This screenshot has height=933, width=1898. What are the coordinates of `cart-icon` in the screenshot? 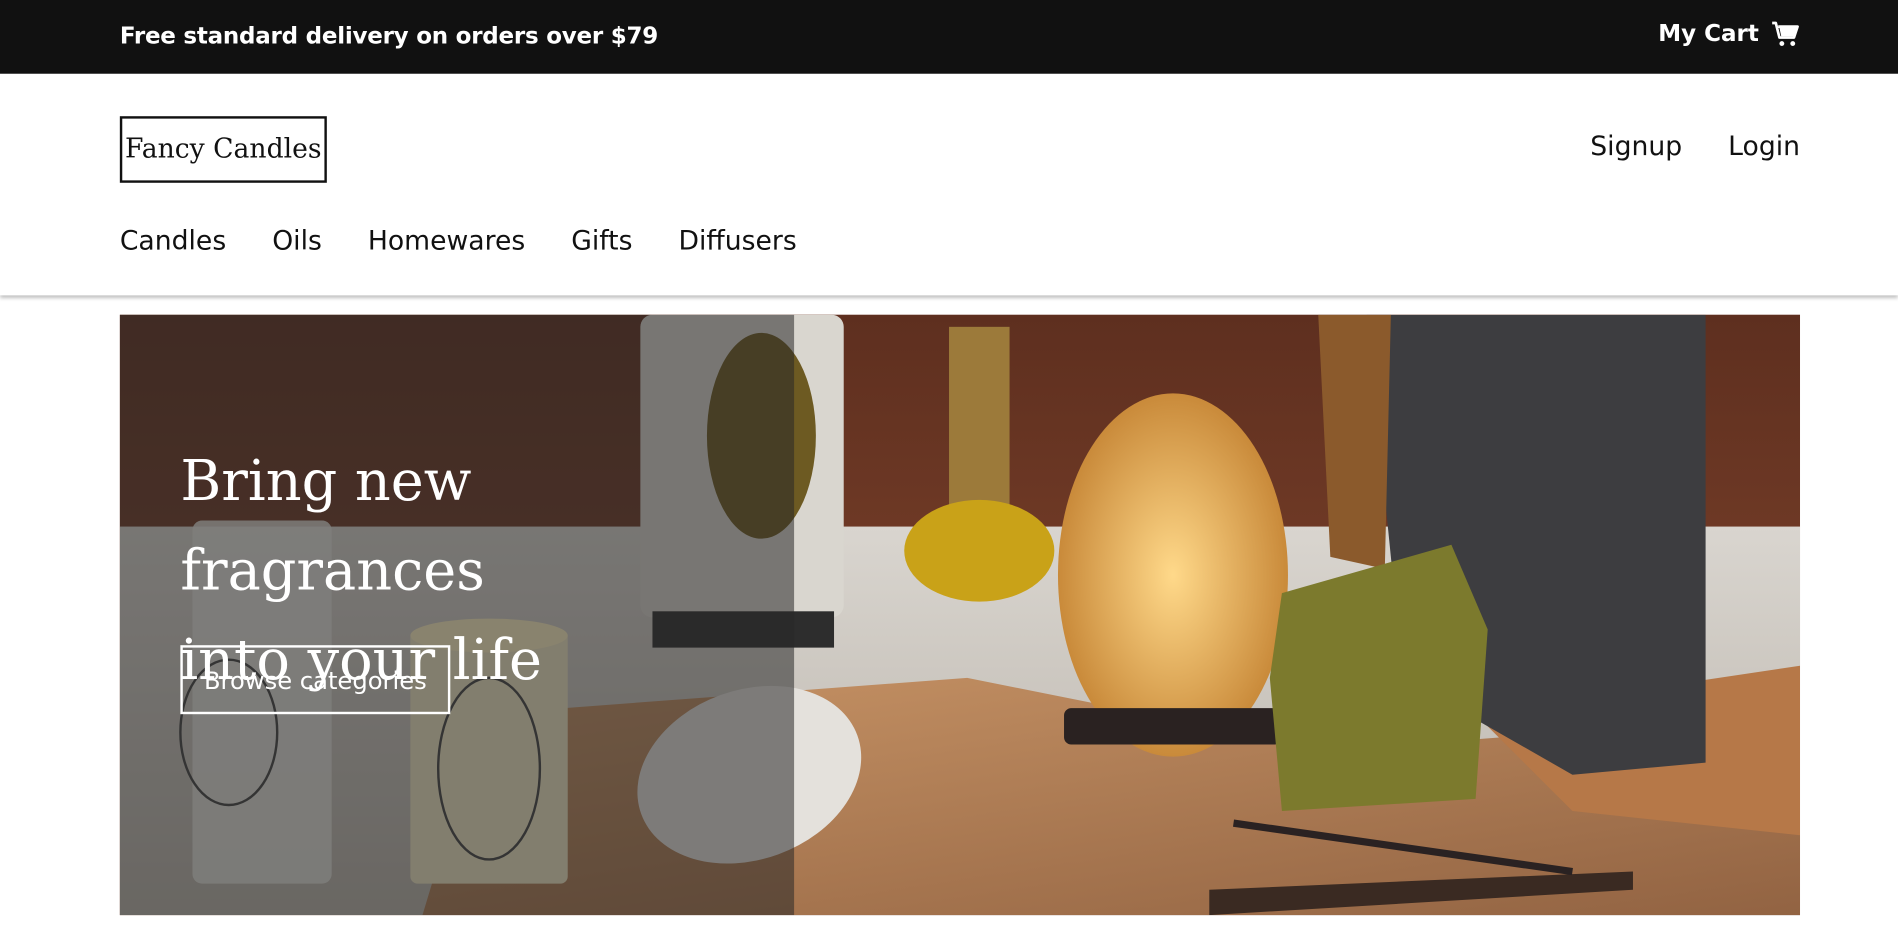 It's located at (1785, 33).